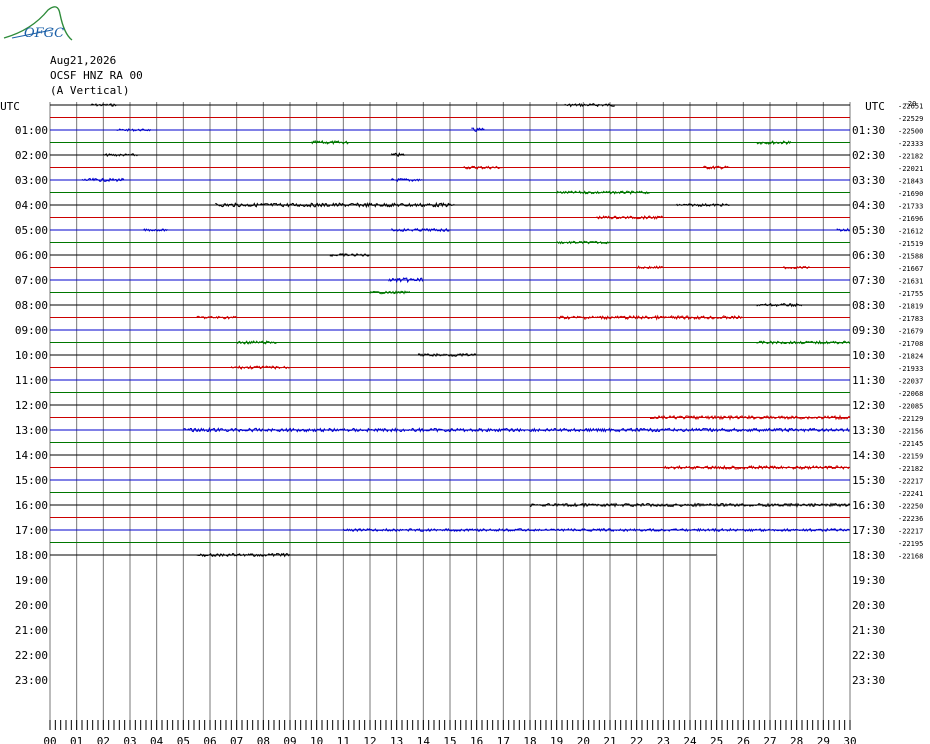 Image resolution: width=930 pixels, height=744 pixels. Describe the element at coordinates (910, 107) in the screenshot. I see `trace-offset-label: -22651` at that location.